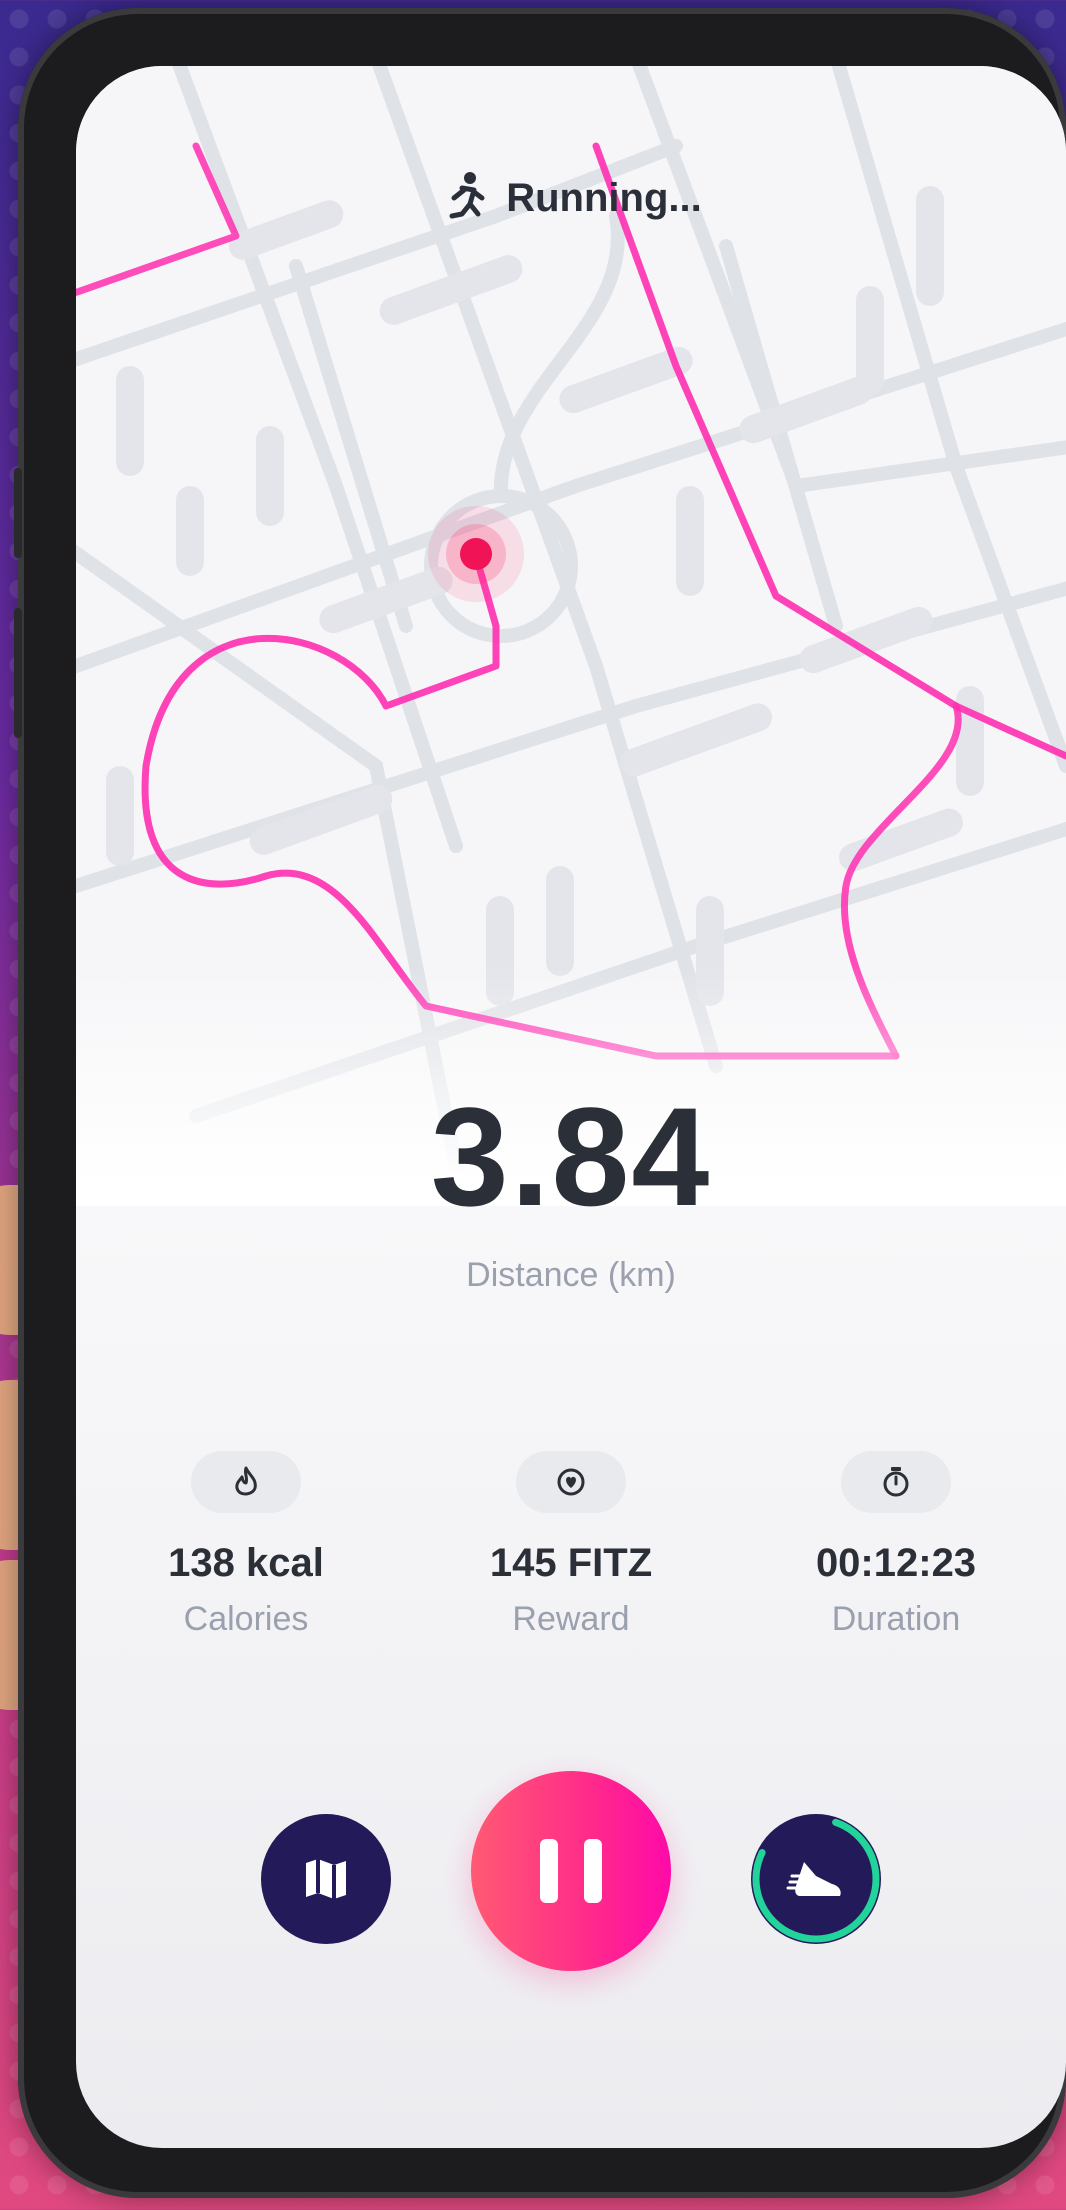 The image size is (1066, 2210). Describe the element at coordinates (571, 1619) in the screenshot. I see `reward-label: Reward` at that location.